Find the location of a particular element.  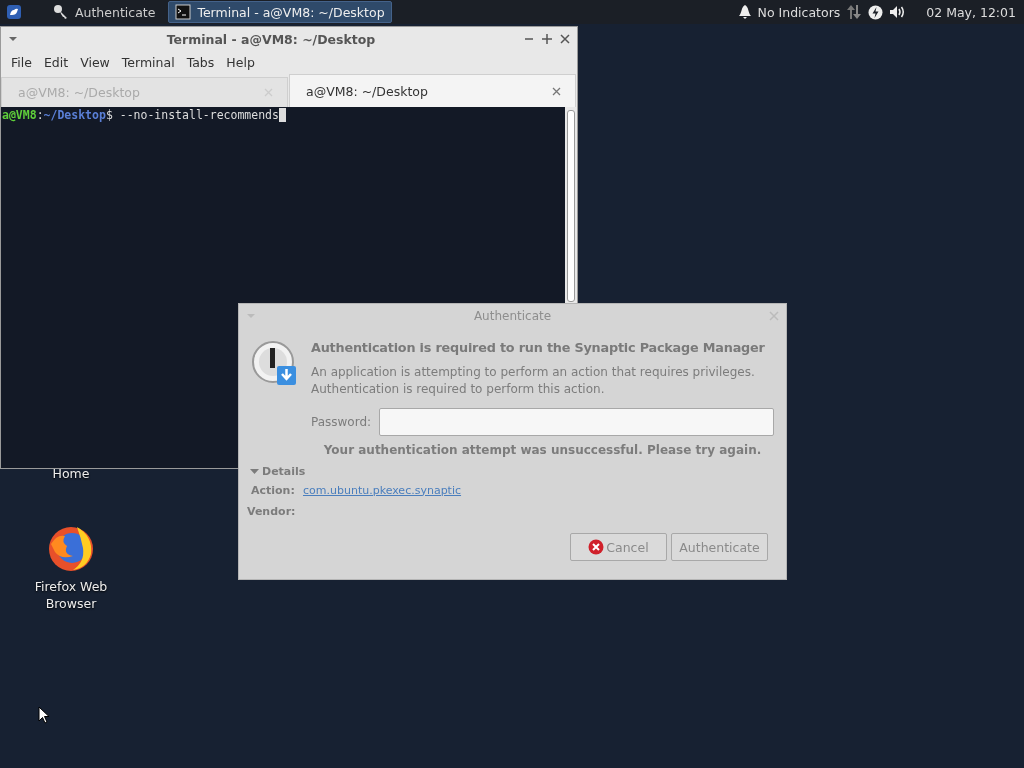

taskbar-button: Terminal - a@VM8: ~/Desktop is located at coordinates (280, 12).